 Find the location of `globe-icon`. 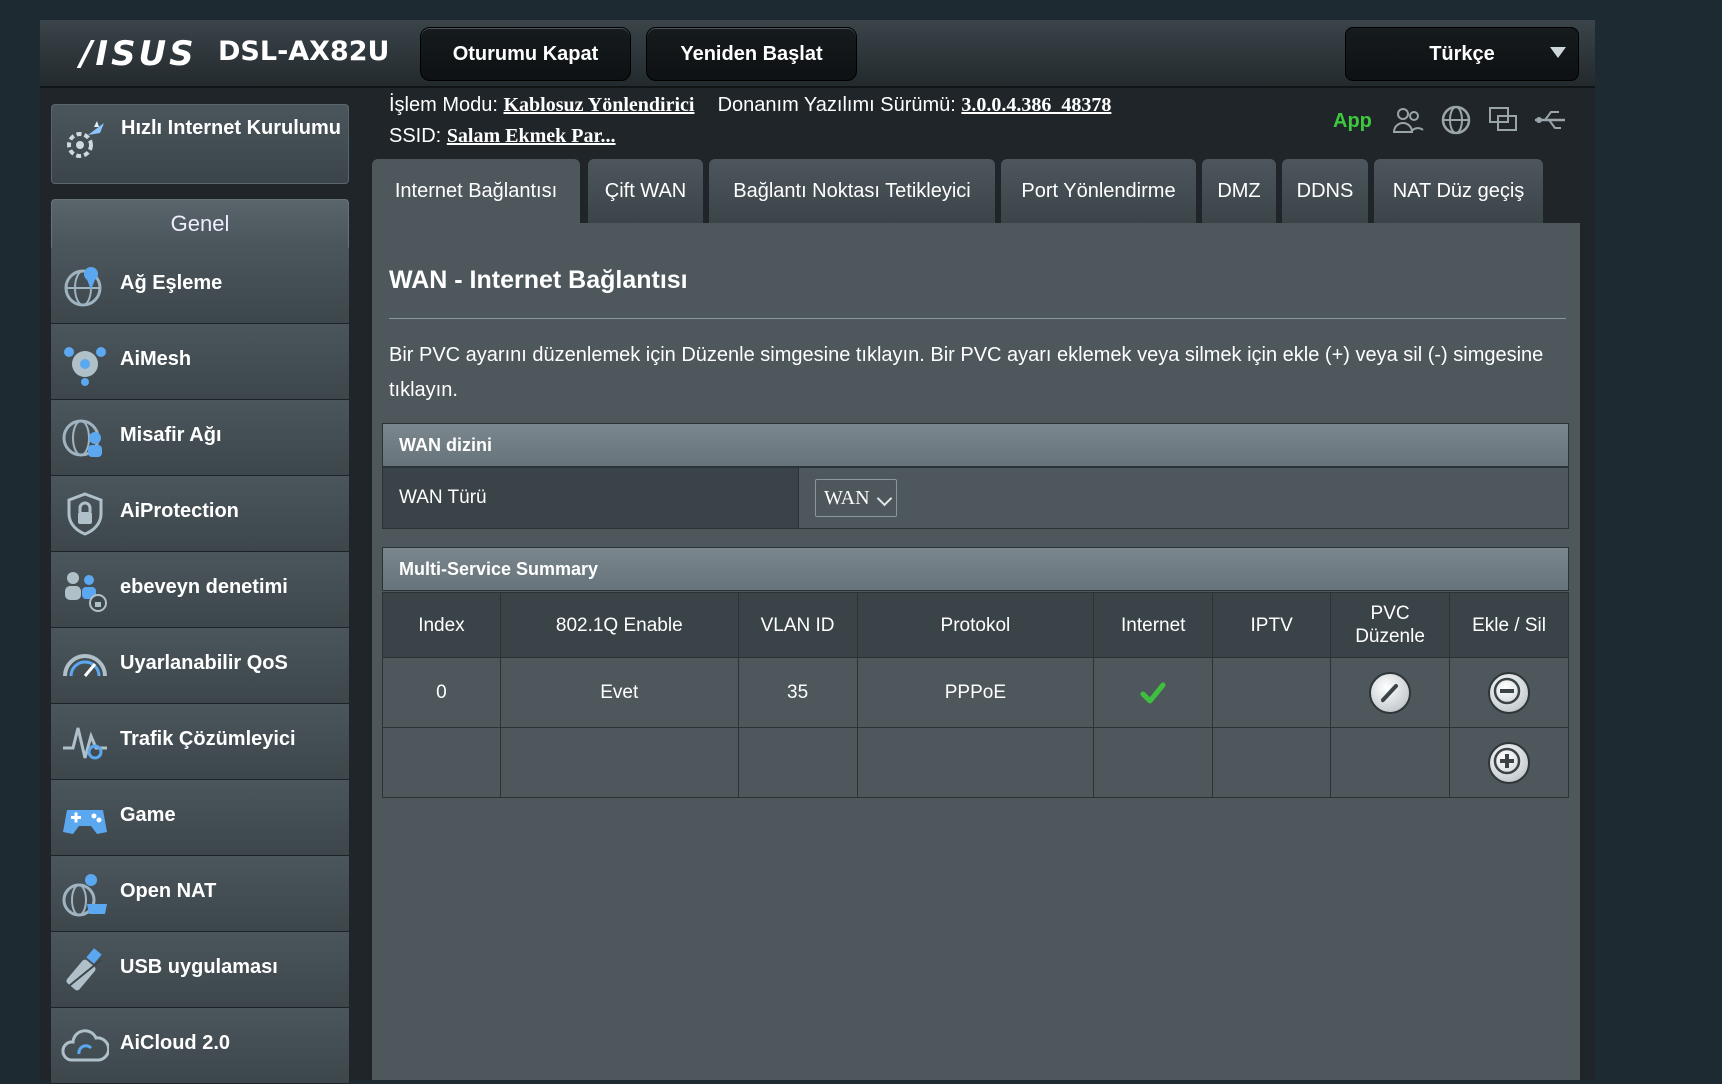

globe-icon is located at coordinates (1456, 120).